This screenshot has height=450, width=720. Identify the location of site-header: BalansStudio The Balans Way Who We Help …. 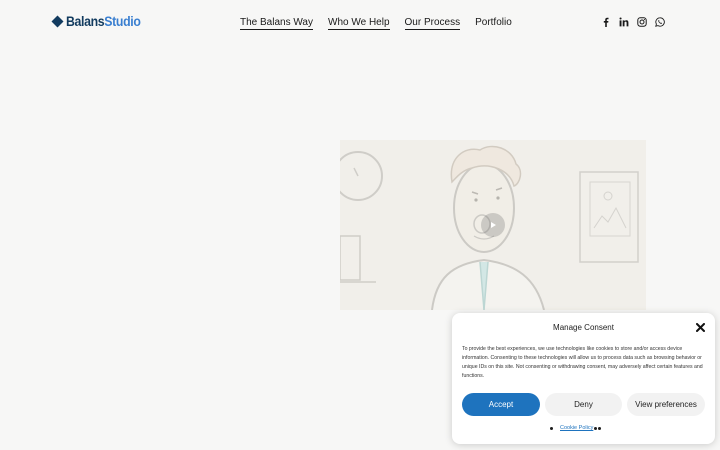
(360, 23).